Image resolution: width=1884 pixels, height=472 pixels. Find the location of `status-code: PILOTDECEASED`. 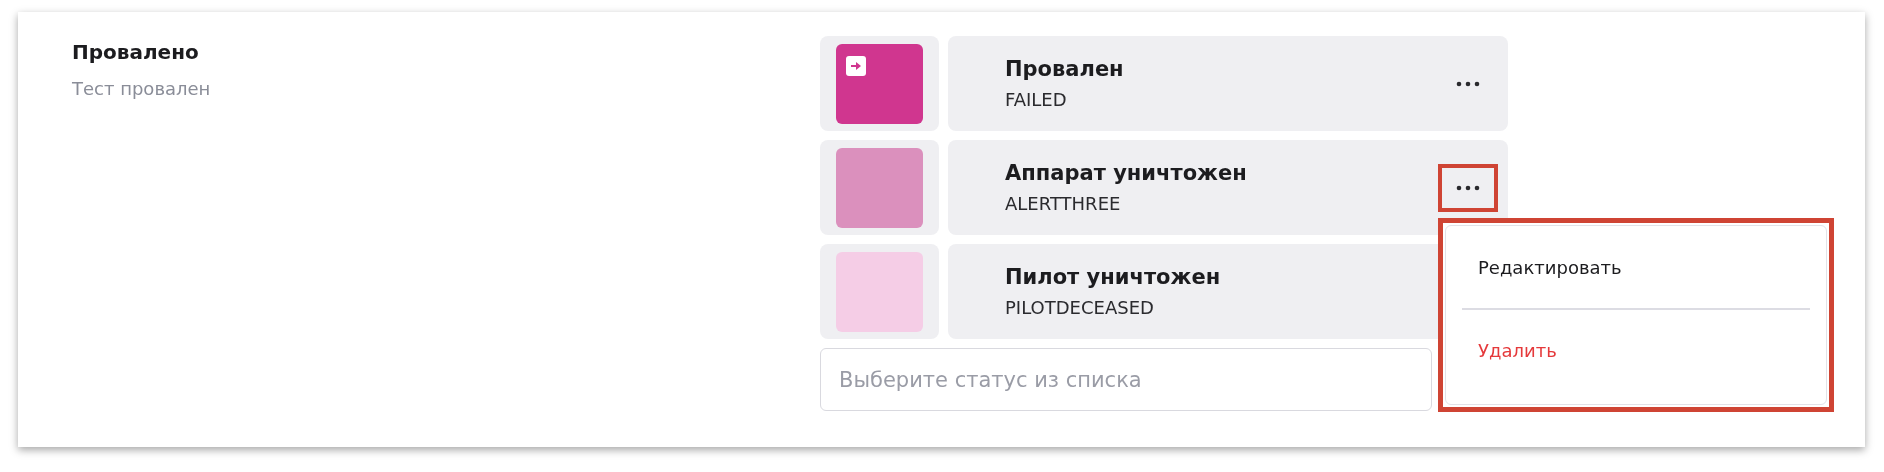

status-code: PILOTDECEASED is located at coordinates (1080, 307).